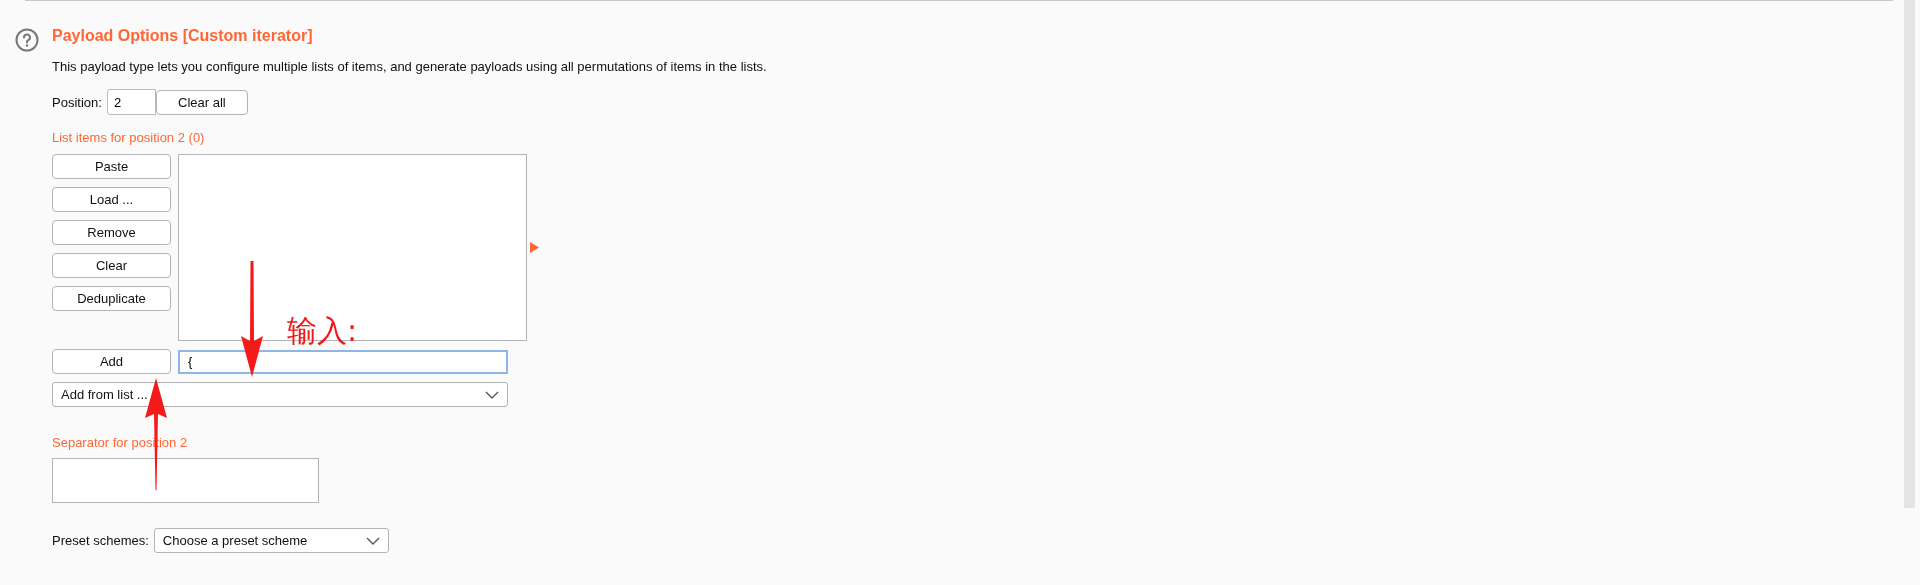 The height and width of the screenshot is (585, 1920). Describe the element at coordinates (534, 247) in the screenshot. I see `expand-triangle-icon` at that location.